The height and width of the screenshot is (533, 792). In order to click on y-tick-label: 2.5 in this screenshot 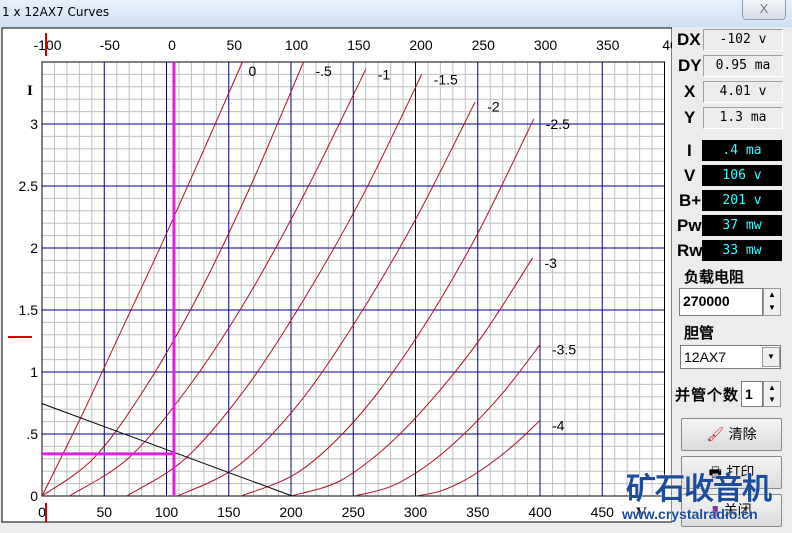, I will do `click(29, 186)`.